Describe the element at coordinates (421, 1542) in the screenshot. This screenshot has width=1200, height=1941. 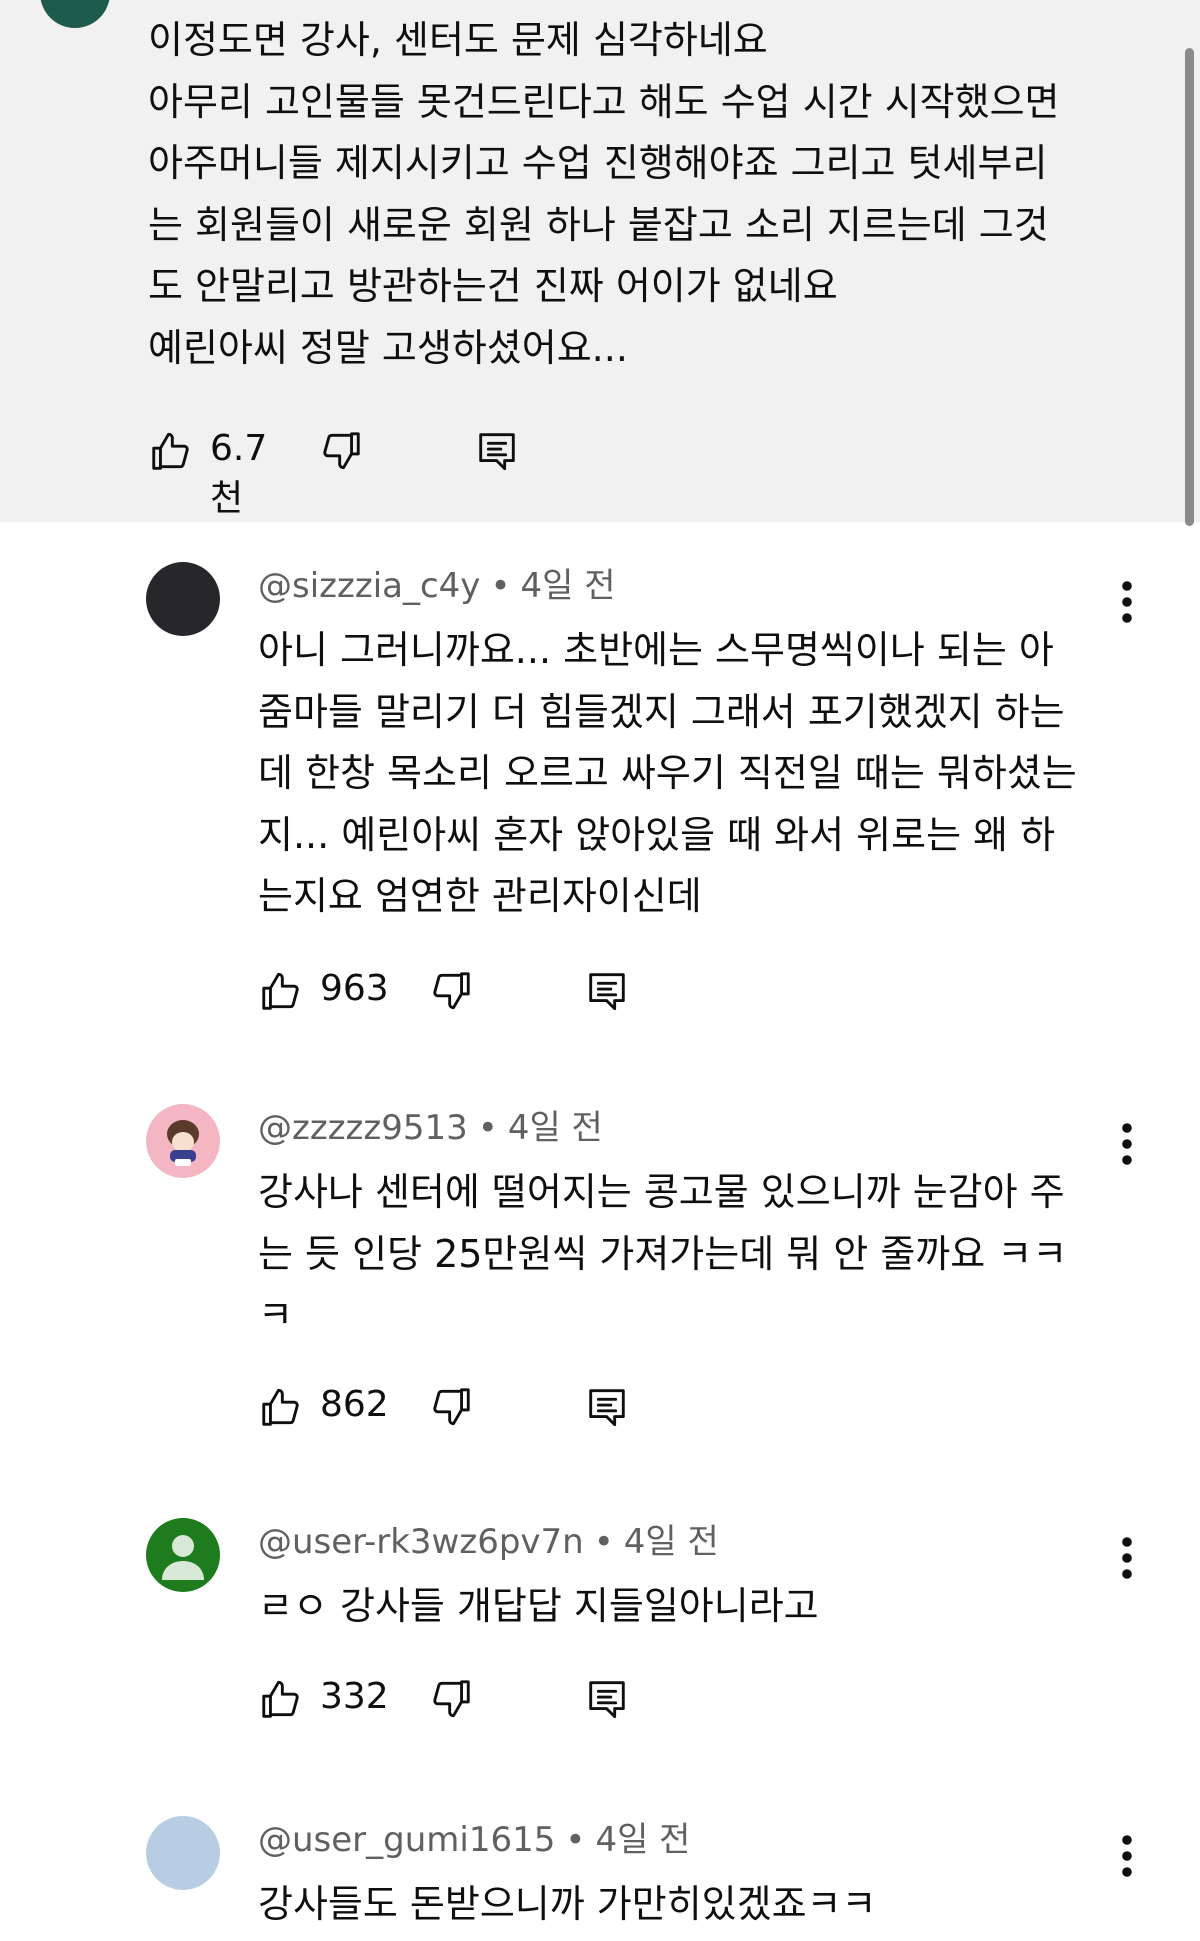
I see `author-handle: @user-rk3wz6pv7n` at that location.